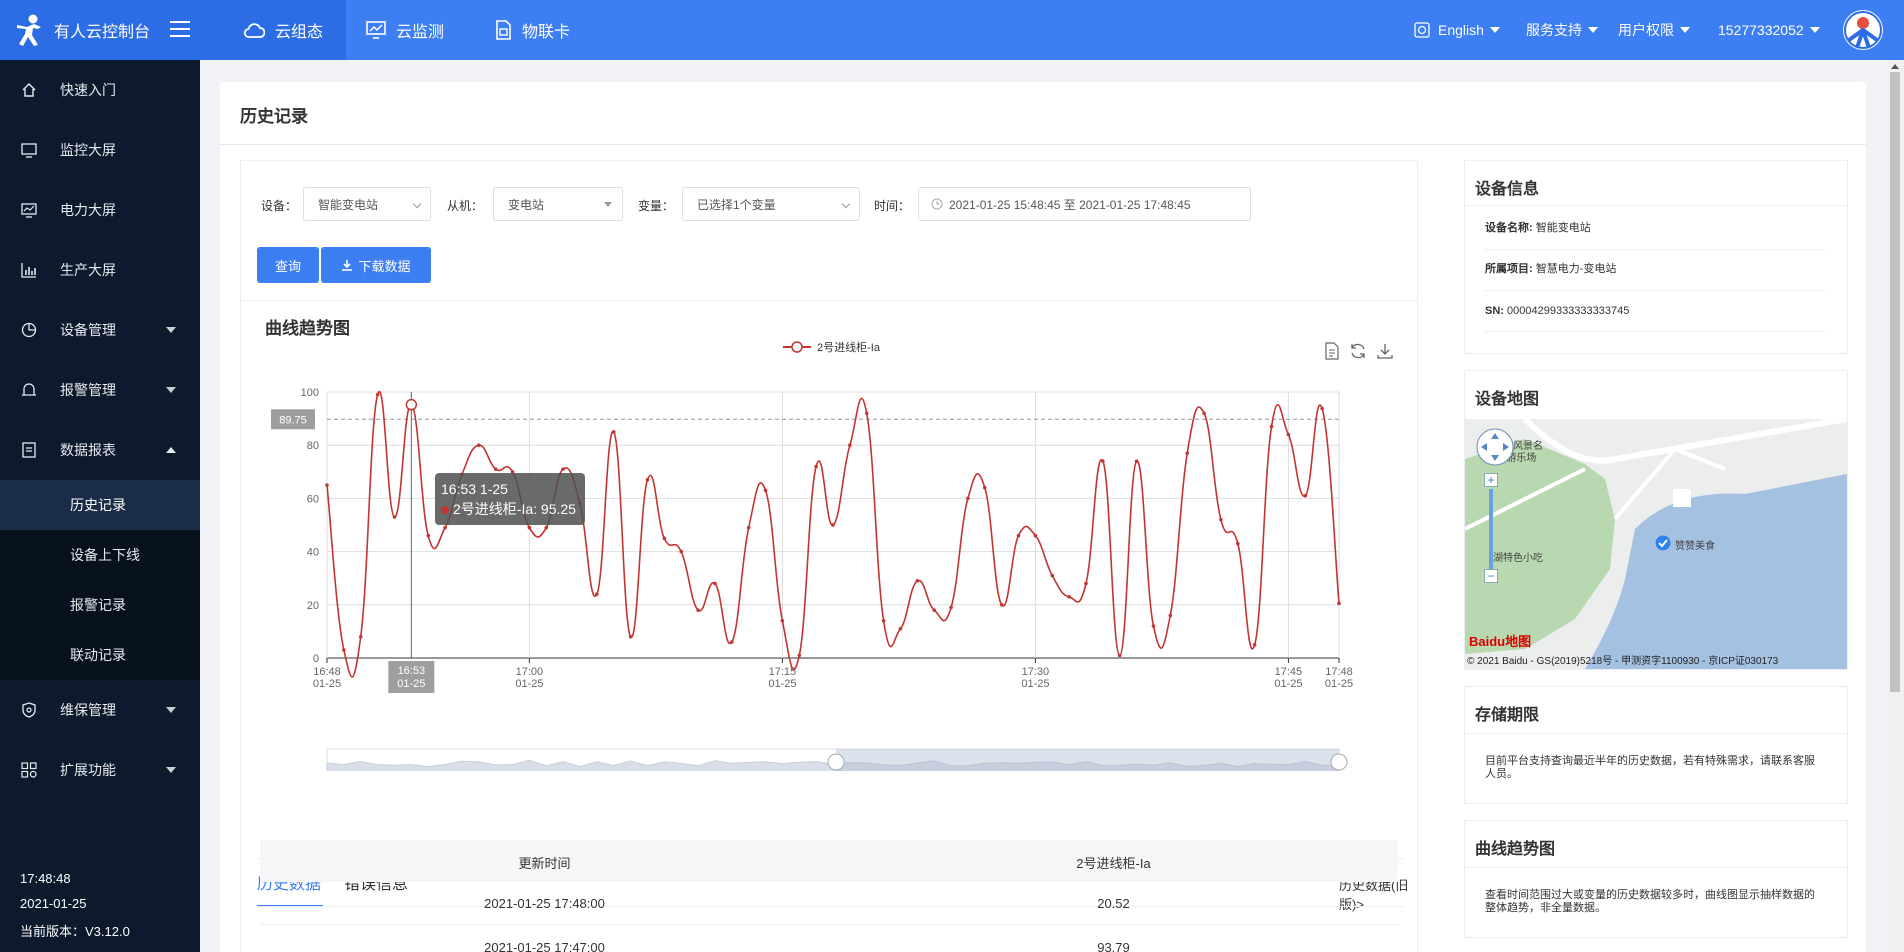 The height and width of the screenshot is (952, 1904). What do you see at coordinates (100, 270) in the screenshot?
I see `sidebar-item-production-screen: 生产大屏` at bounding box center [100, 270].